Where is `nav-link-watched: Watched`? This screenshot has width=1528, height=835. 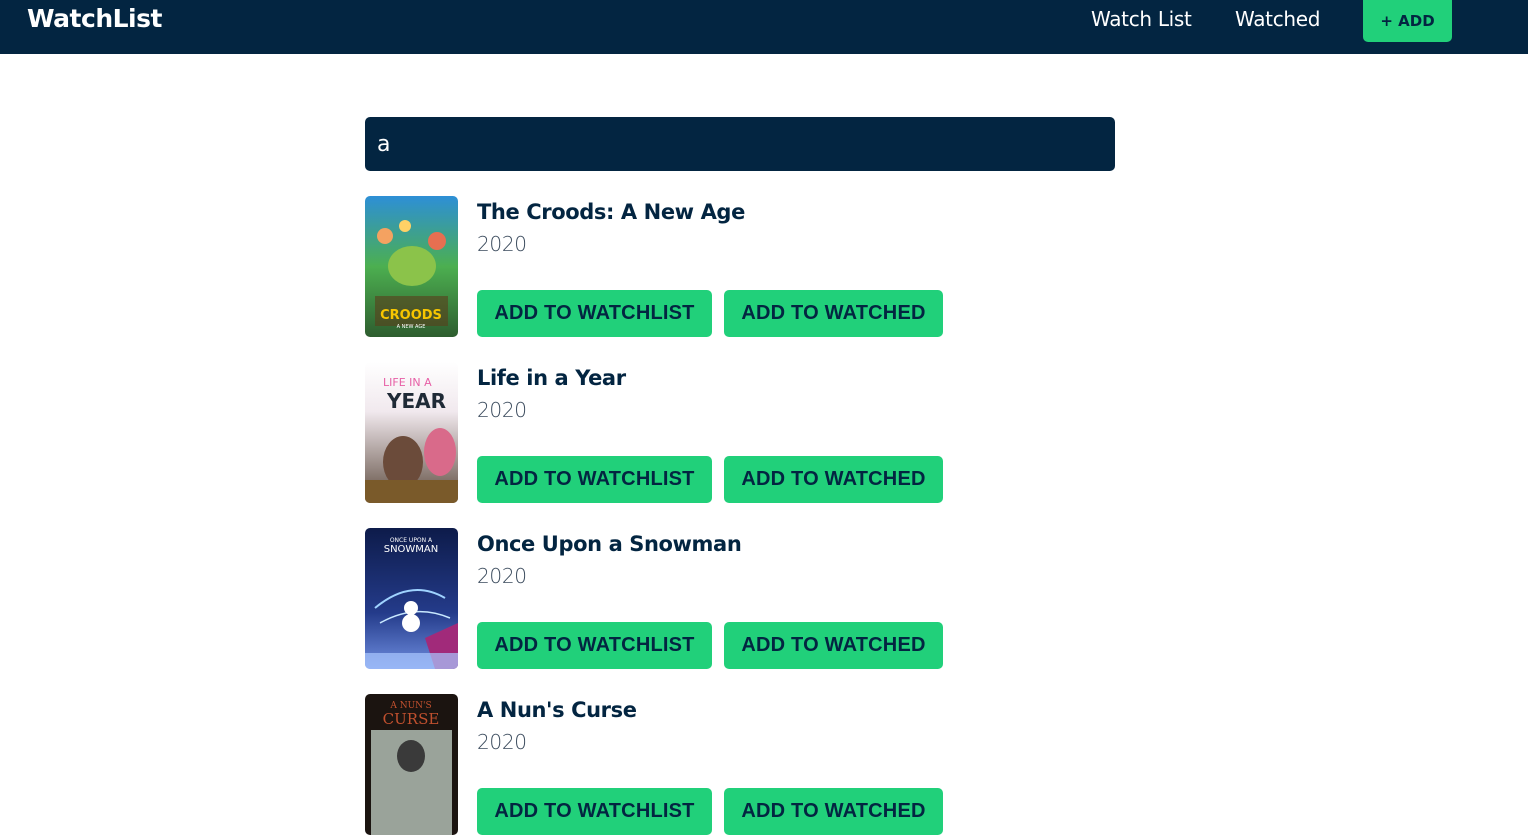
nav-link-watched: Watched is located at coordinates (1277, 19).